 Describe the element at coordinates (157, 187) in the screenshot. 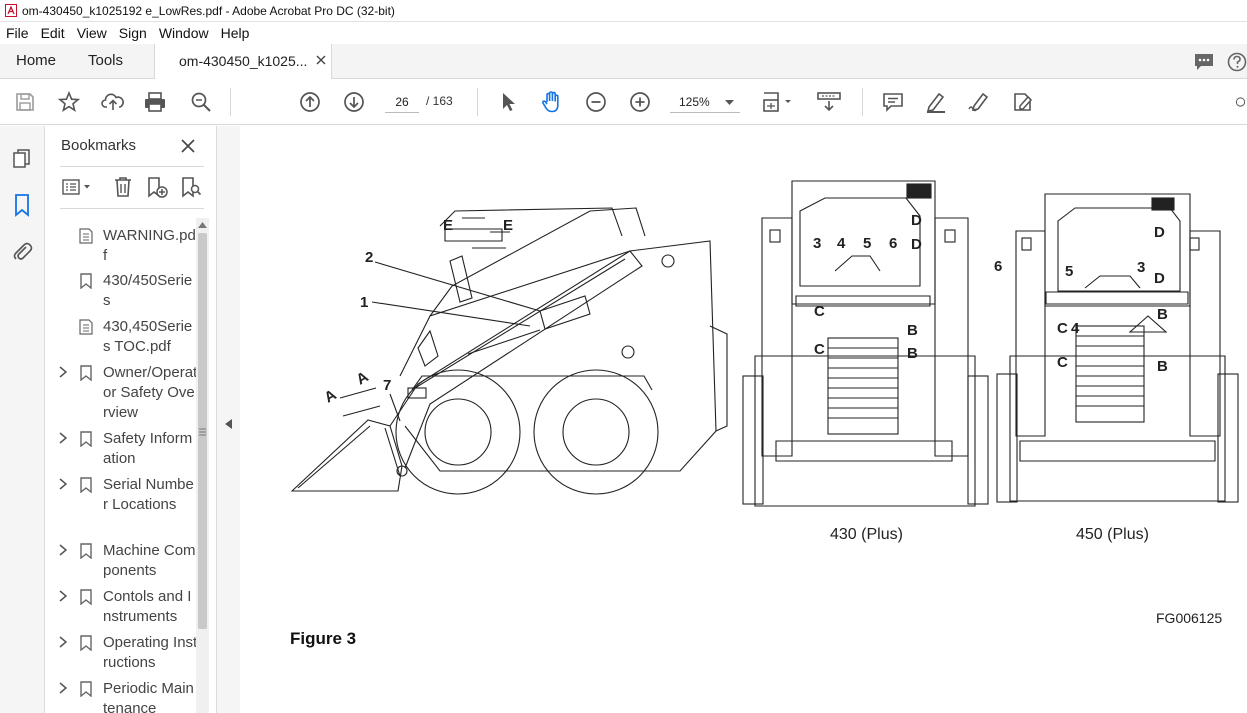

I see `new-bookmark-icon` at that location.